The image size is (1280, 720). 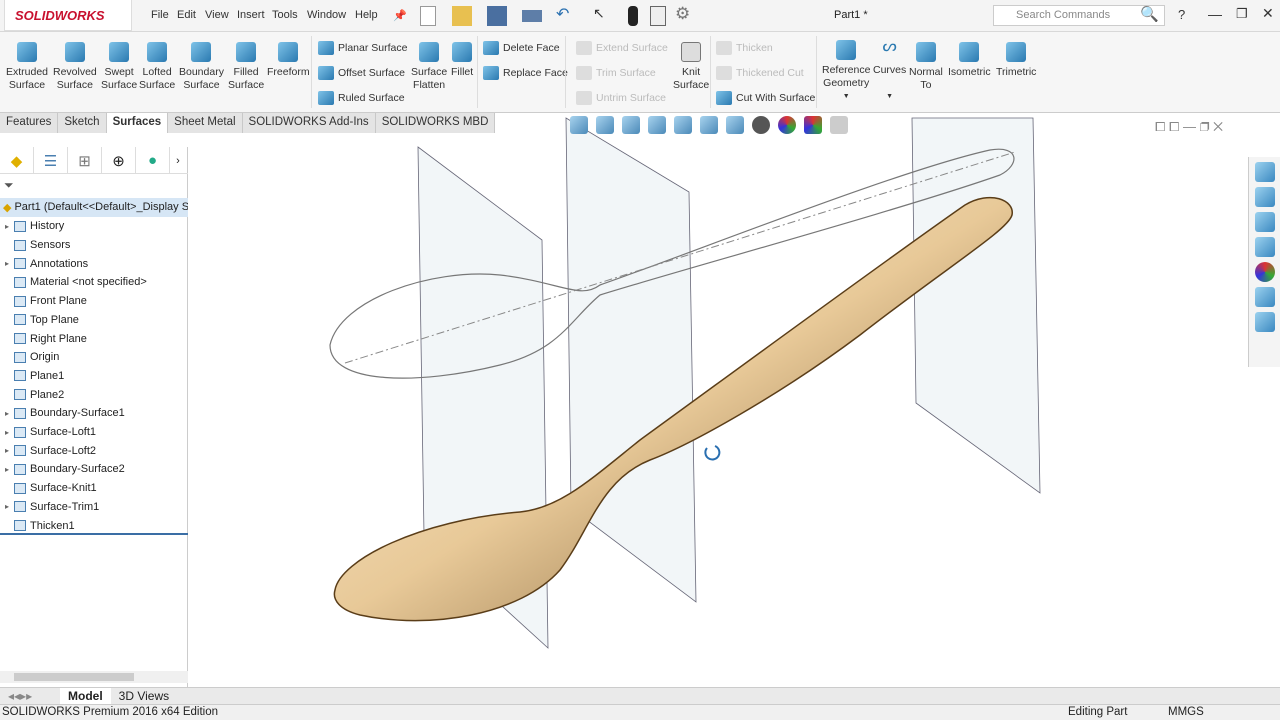 I want to click on delete-face-button: Delete Face, so click(x=521, y=48).